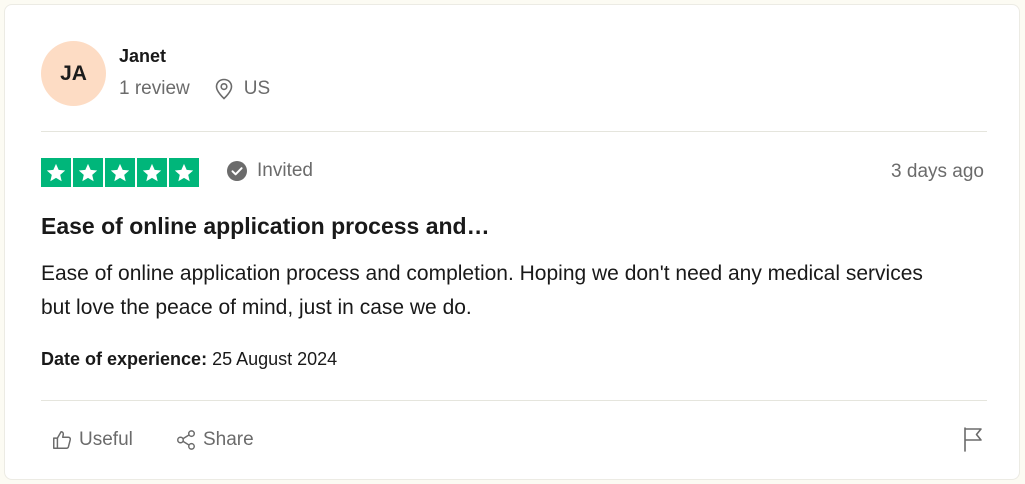 The width and height of the screenshot is (1025, 484). I want to click on date-of-experience: Date of experience: 25 August 2024, so click(189, 359).